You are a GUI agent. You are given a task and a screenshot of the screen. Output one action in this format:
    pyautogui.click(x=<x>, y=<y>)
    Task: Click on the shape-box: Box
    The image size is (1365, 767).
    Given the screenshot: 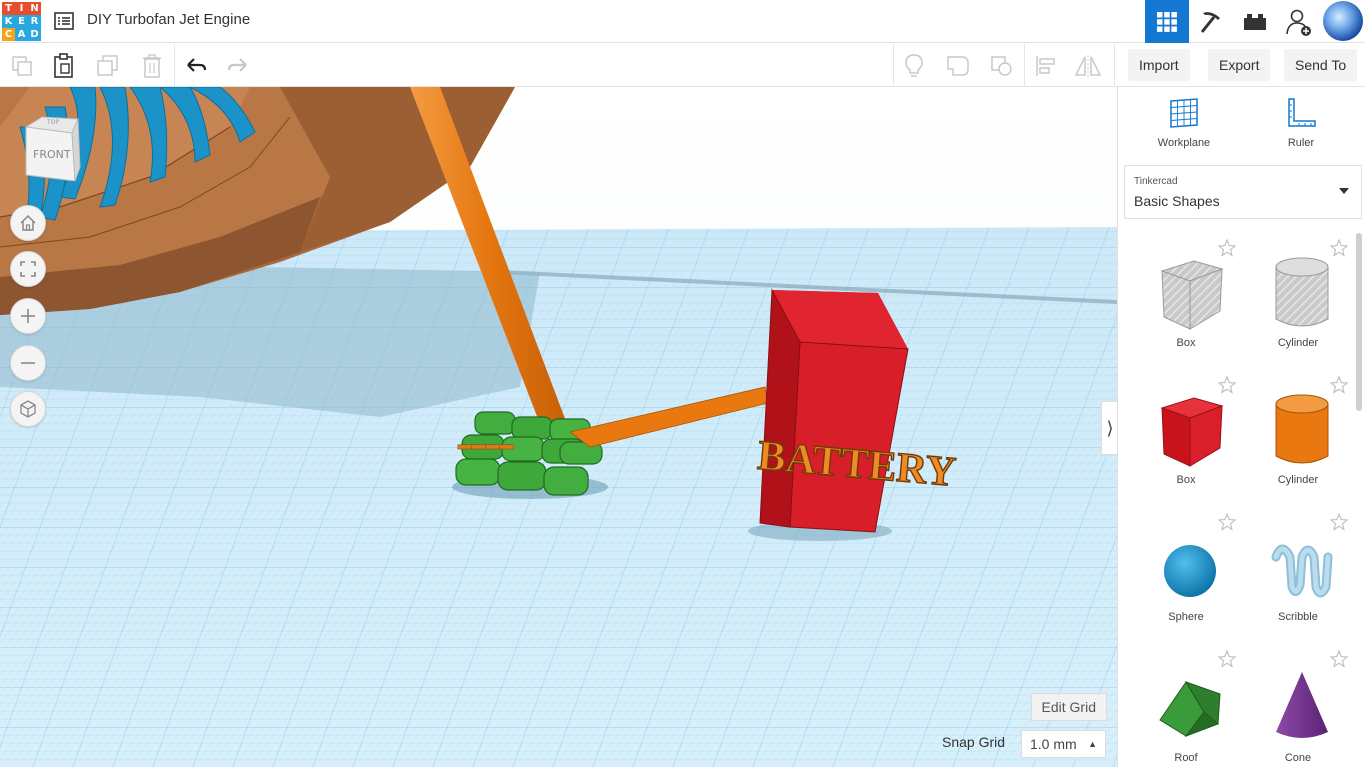 What is the action you would take?
    pyautogui.click(x=1186, y=438)
    